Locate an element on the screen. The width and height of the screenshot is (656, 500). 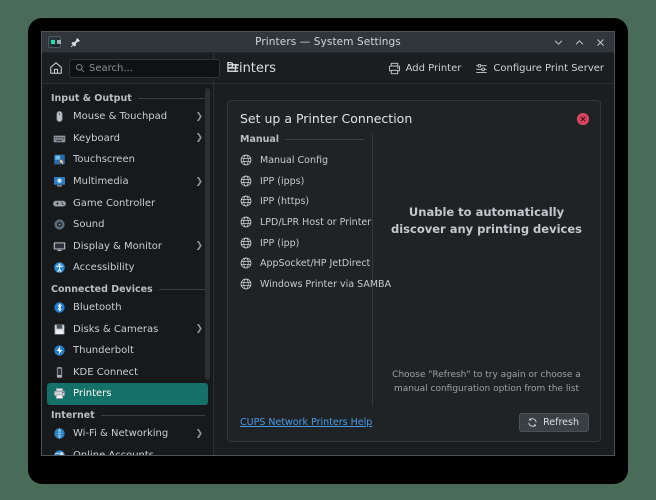
monitor-icon is located at coordinates (59, 246).